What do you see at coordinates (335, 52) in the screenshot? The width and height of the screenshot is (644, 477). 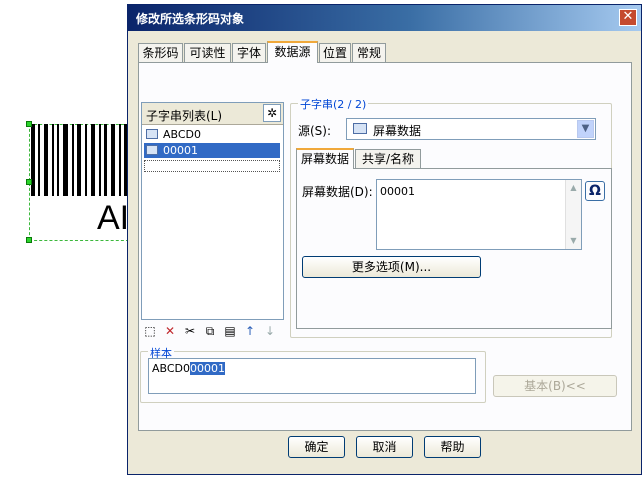 I see `tab-position: 位置` at bounding box center [335, 52].